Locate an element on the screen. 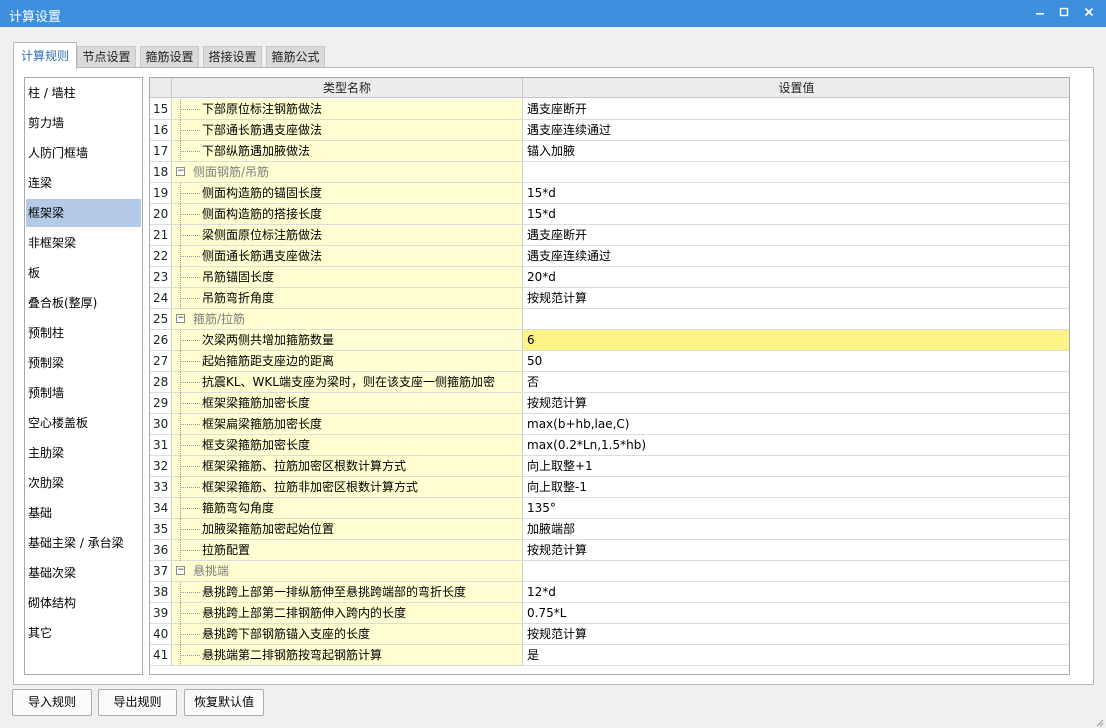 The width and height of the screenshot is (1106, 728). table-row: 32 框架梁箍筋、拉筋加密区根数计算方式 向上取整+1 is located at coordinates (609, 466).